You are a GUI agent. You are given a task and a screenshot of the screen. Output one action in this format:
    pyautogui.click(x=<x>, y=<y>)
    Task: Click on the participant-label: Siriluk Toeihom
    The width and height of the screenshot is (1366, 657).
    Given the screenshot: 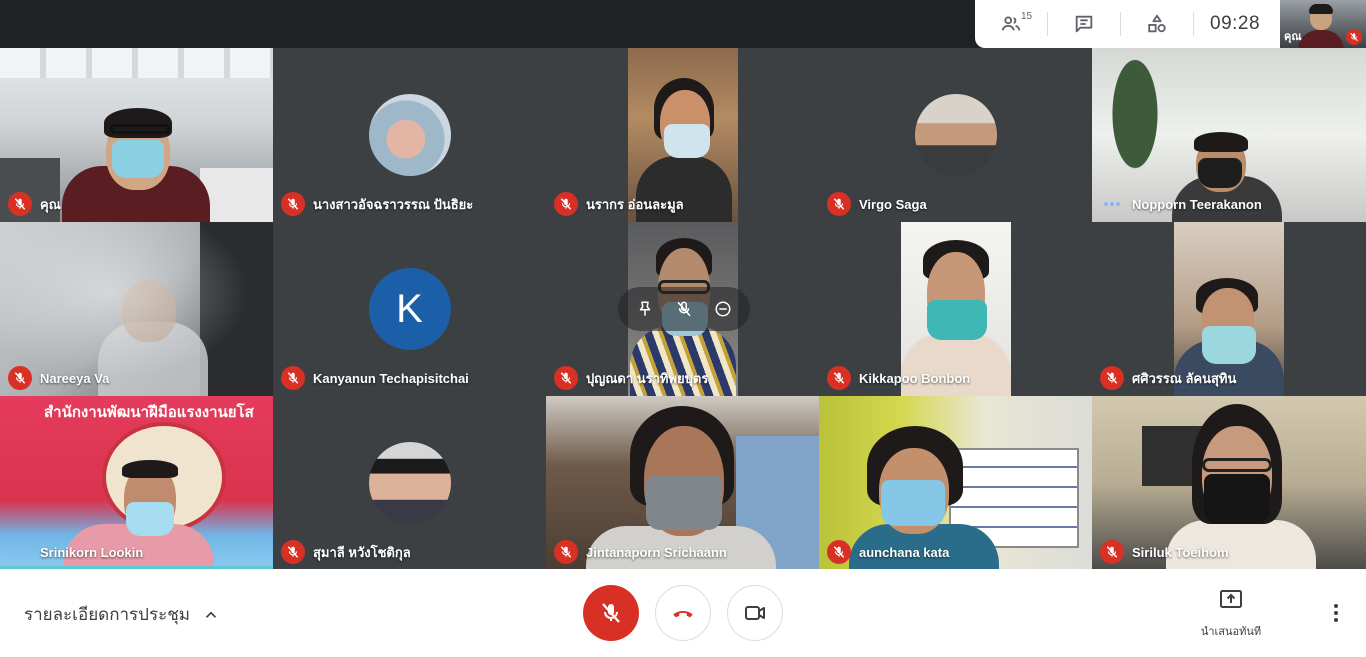 What is the action you would take?
    pyautogui.click(x=1164, y=552)
    